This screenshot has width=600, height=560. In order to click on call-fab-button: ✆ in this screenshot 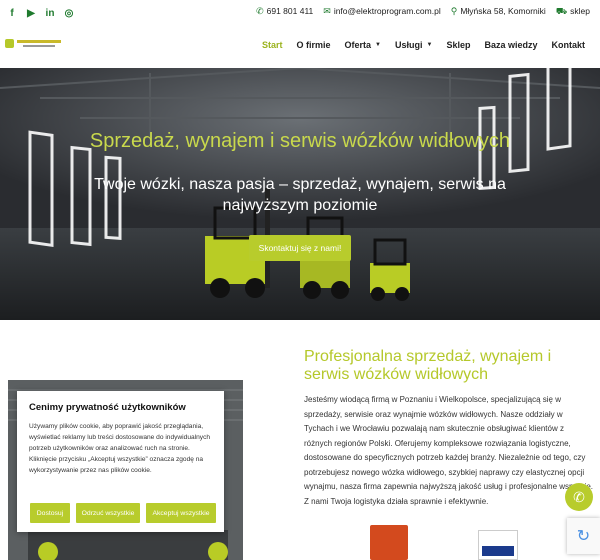, I will do `click(579, 497)`.